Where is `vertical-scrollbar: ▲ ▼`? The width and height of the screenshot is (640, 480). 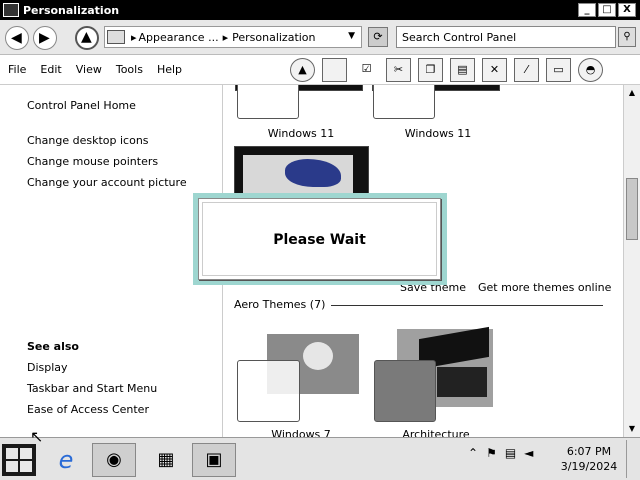
vertical-scrollbar: ▲ ▼ is located at coordinates (631, 261).